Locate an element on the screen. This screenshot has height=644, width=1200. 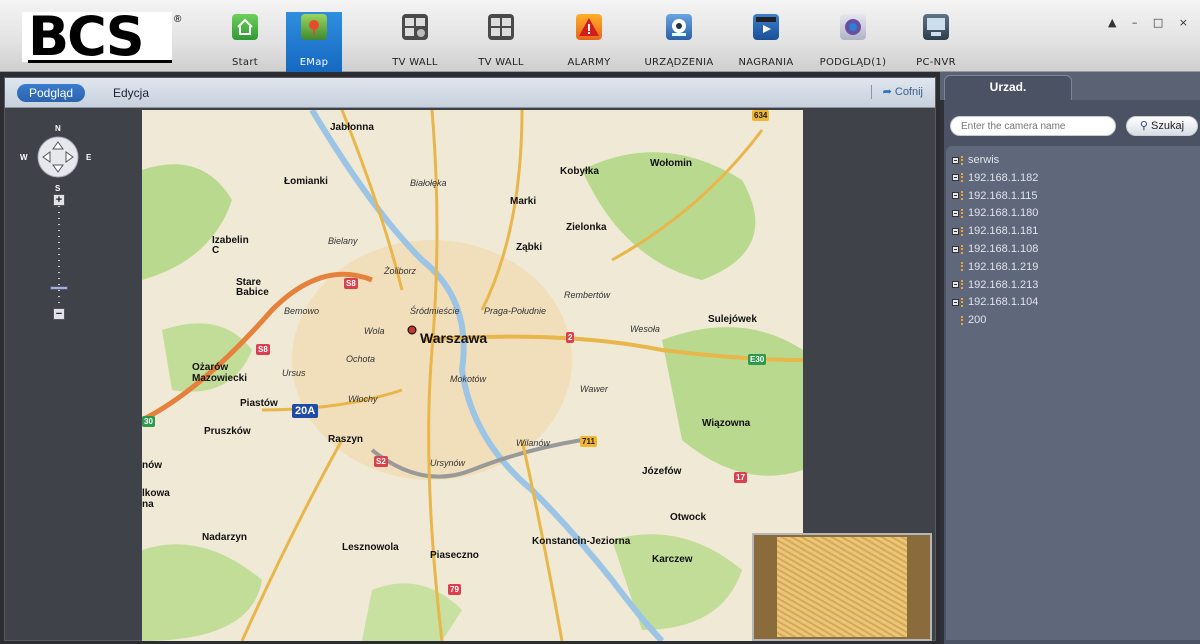
tree-node: 192.168.1.108 is located at coordinates (1076, 250).